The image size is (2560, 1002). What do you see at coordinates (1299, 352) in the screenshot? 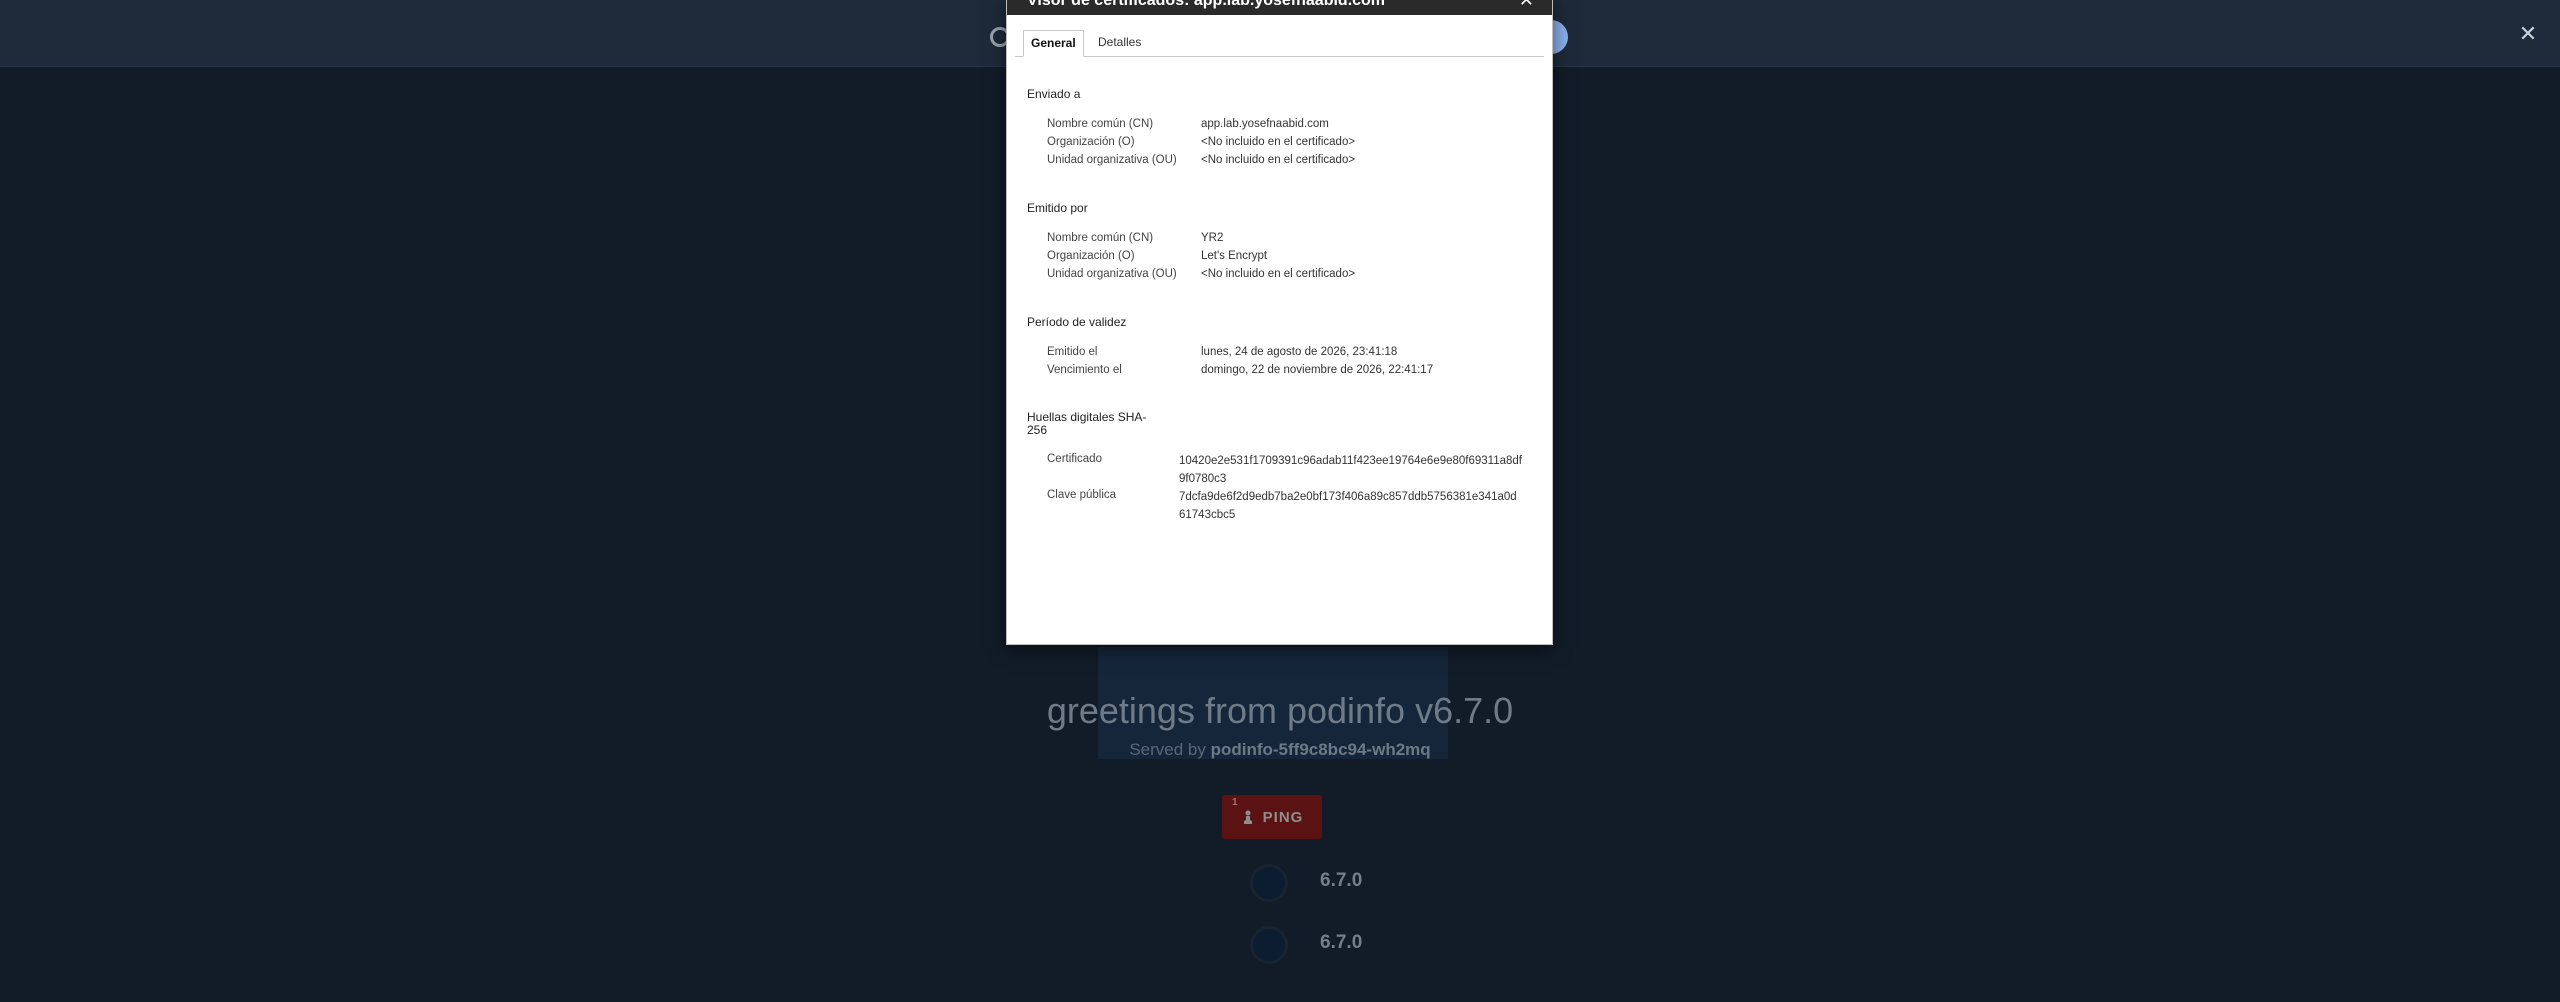
I see `field-value: lunes, 24 de agosto de 2026, 23:41:18` at bounding box center [1299, 352].